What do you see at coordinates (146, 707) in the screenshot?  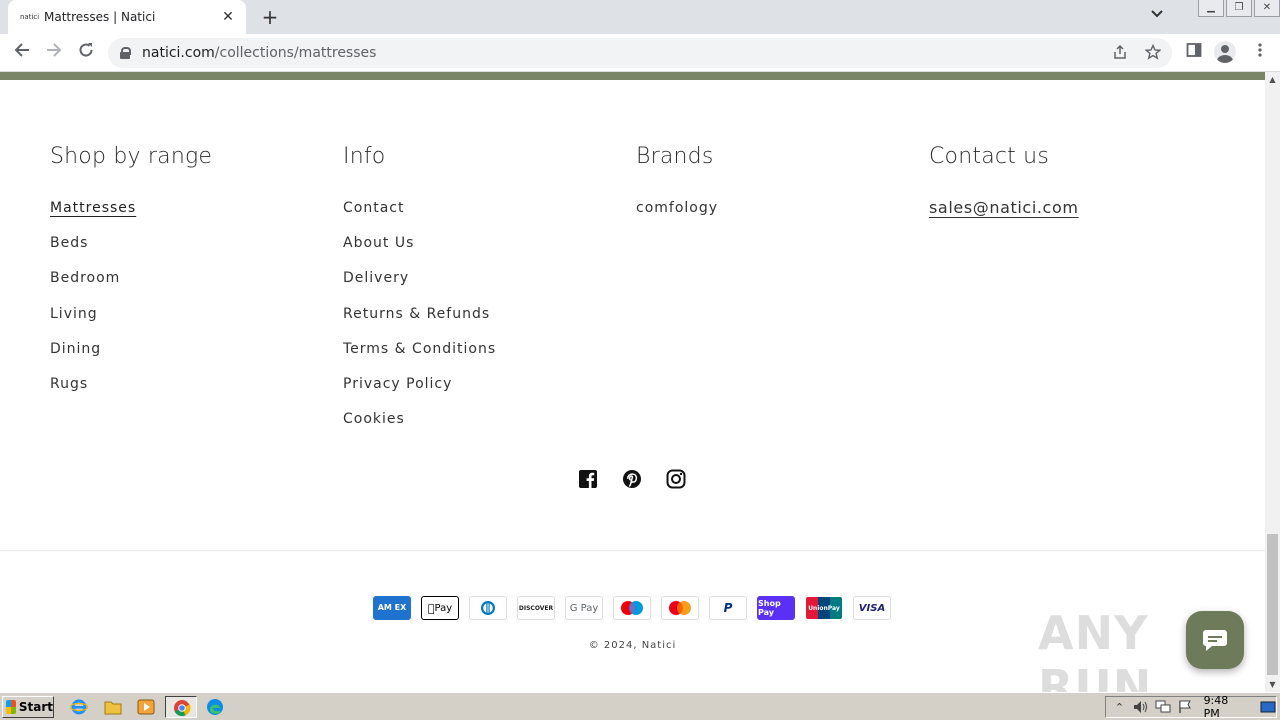 I see `media-player-icon` at bounding box center [146, 707].